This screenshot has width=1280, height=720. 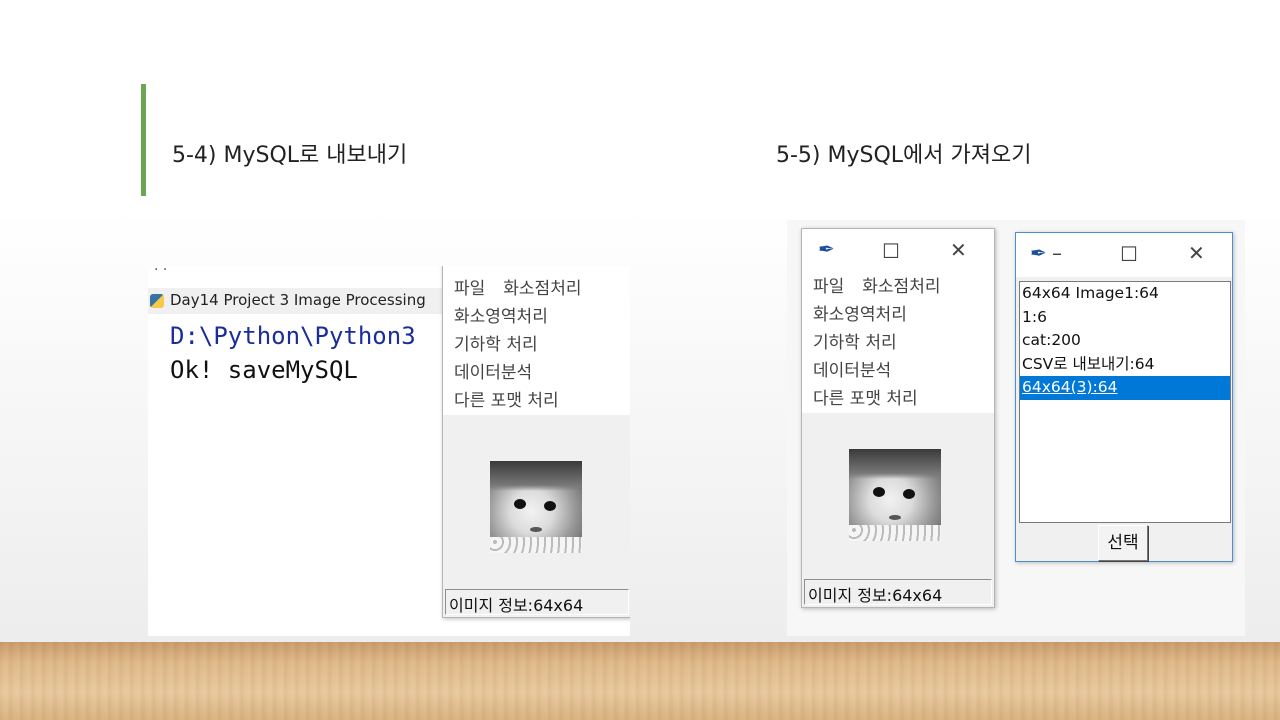 What do you see at coordinates (293, 336) in the screenshot?
I see `console-output-path: D:\Python\Python3` at bounding box center [293, 336].